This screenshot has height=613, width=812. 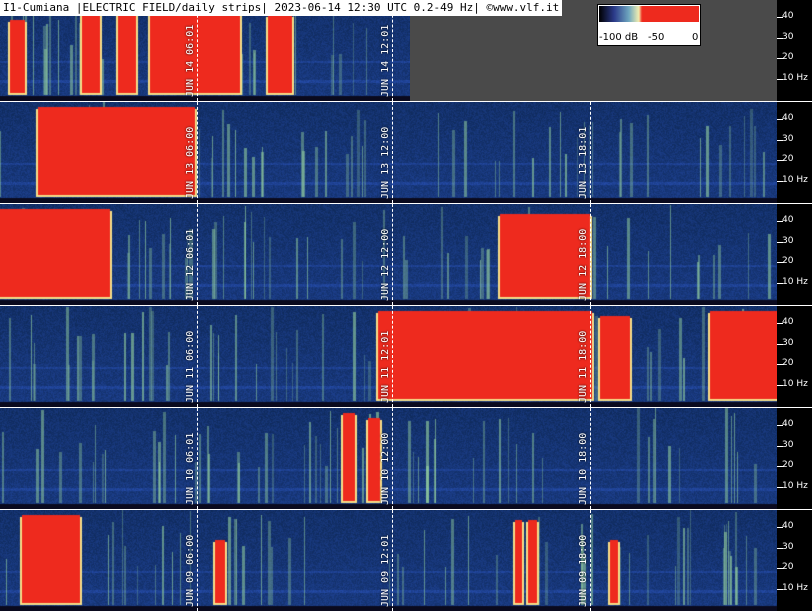 I want to click on time-marker-label: JUN 11 12:01, so click(x=385, y=366).